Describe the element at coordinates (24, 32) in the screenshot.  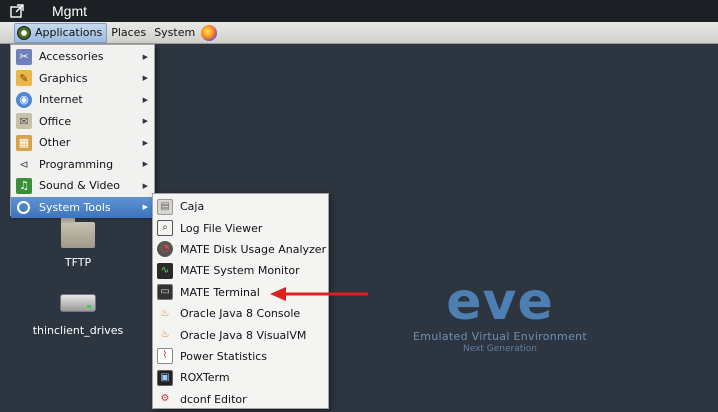
I see `mate-logo-icon` at that location.